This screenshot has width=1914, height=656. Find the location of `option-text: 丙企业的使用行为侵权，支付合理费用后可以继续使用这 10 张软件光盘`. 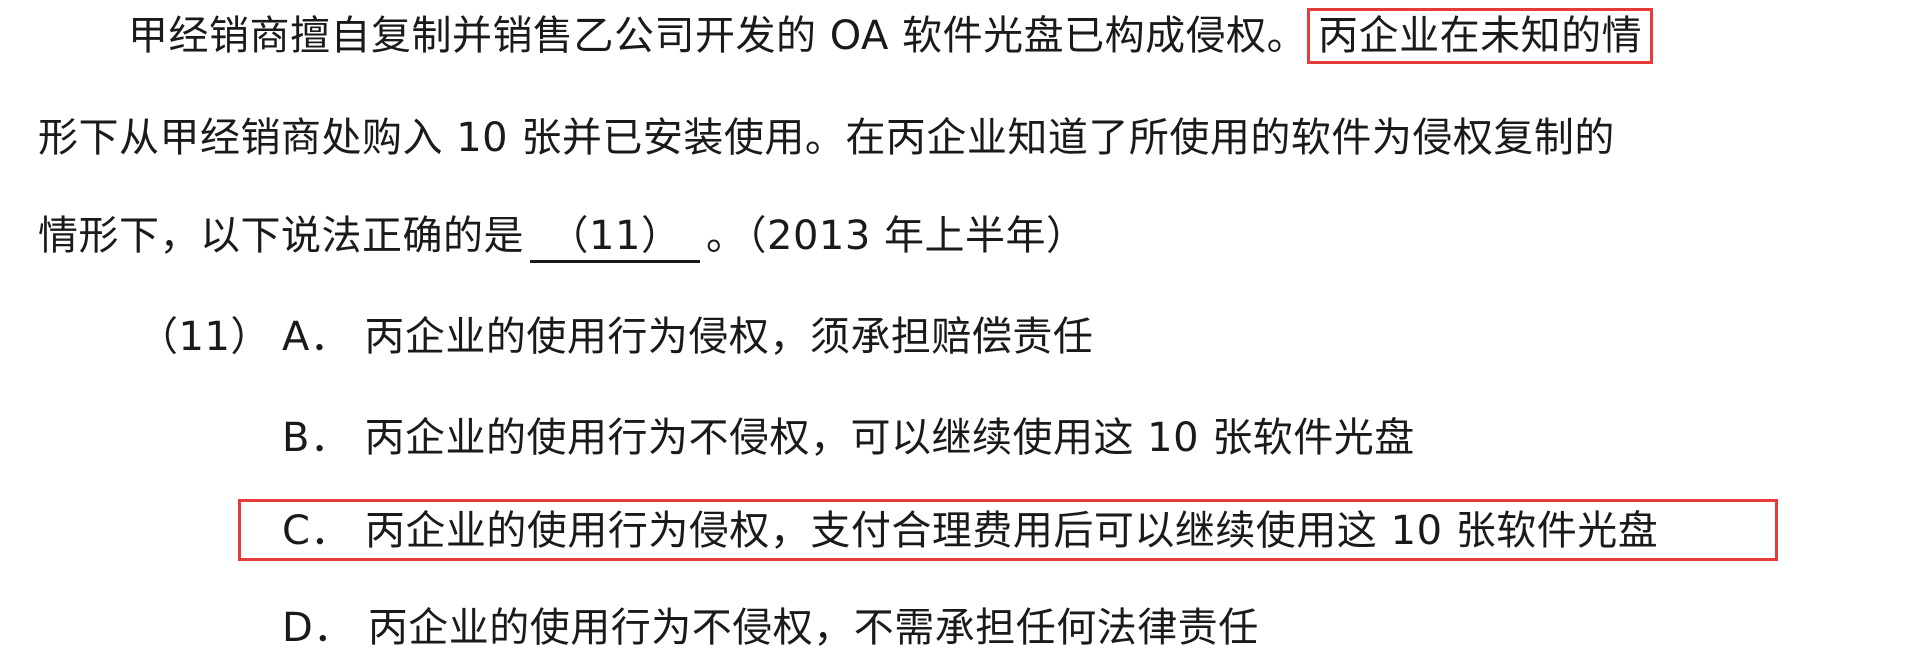

option-text: 丙企业的使用行为侵权，支付合理费用后可以继续使用这 10 张软件光盘 is located at coordinates (1011, 531).